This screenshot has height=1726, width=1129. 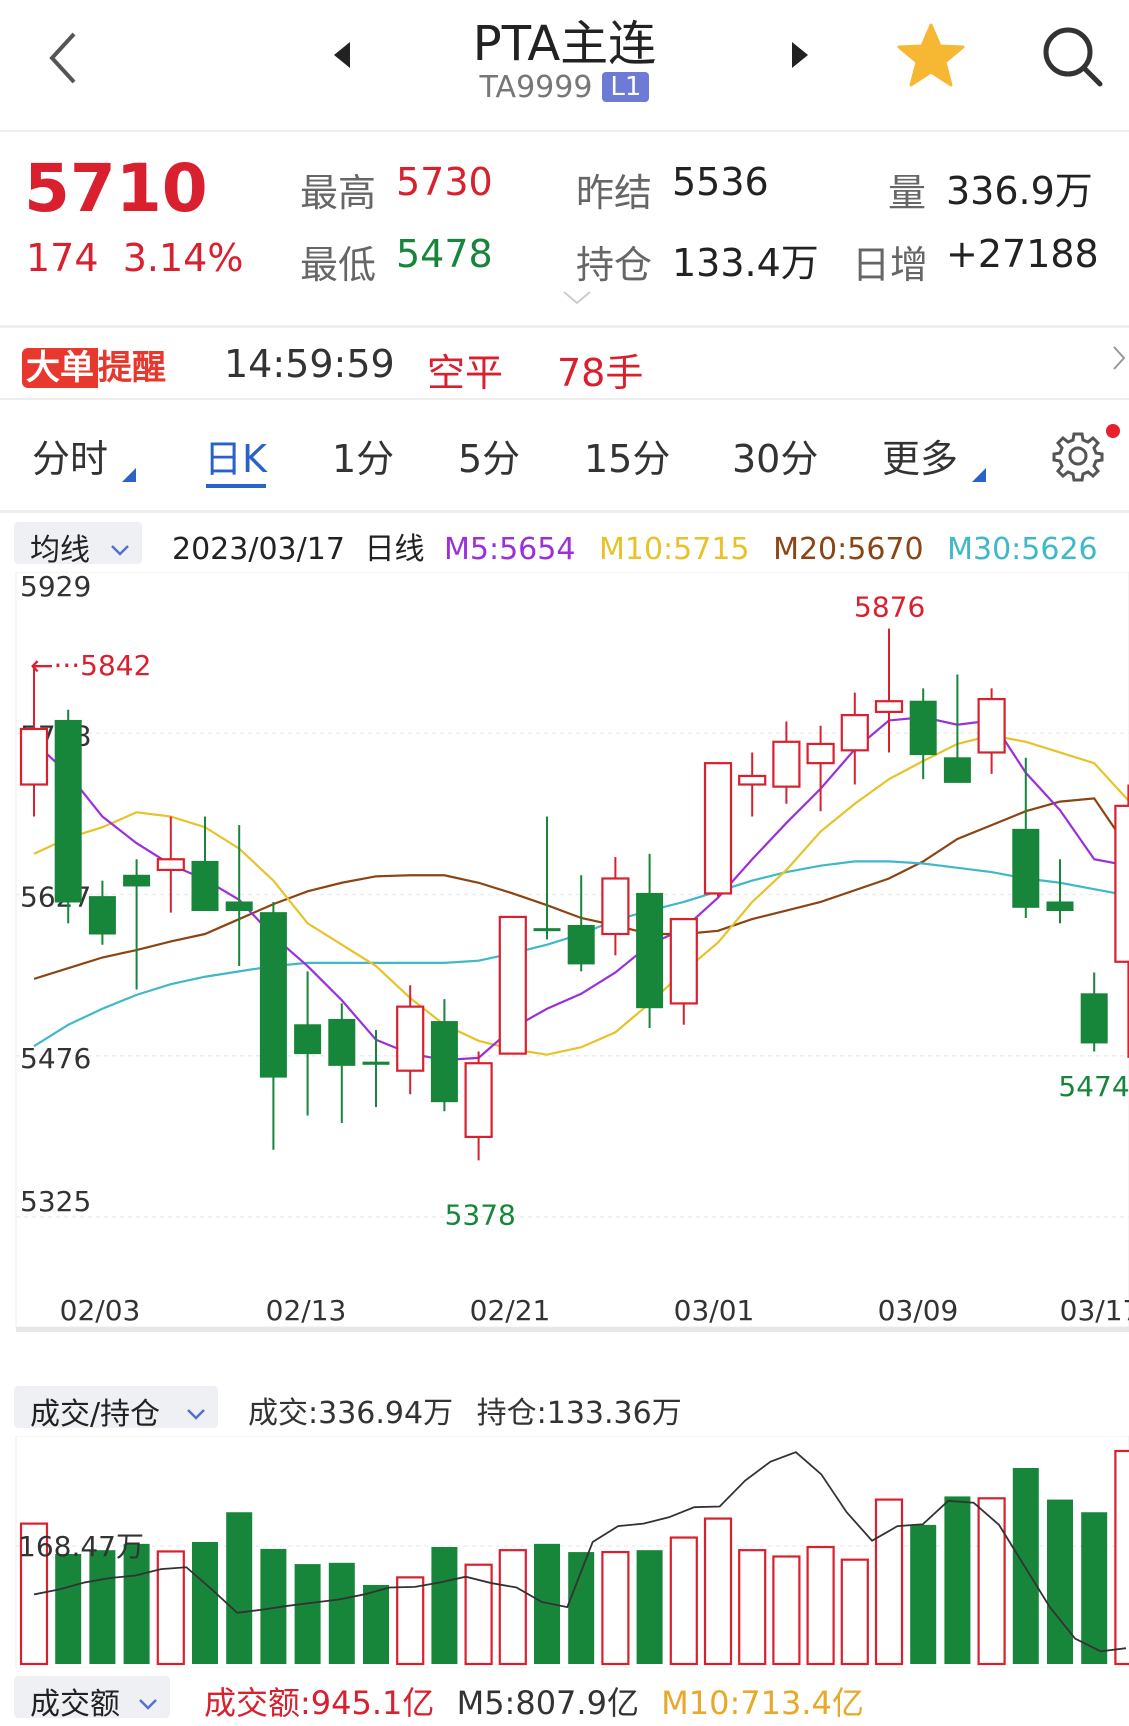 I want to click on line-badge: L1, so click(x=626, y=87).